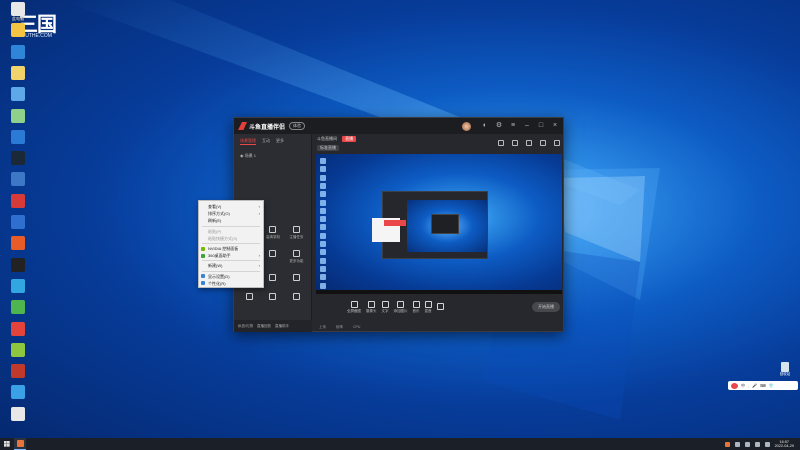 This screenshot has width=800, height=450. I want to click on tool-button: 更多功能, so click(296, 257).